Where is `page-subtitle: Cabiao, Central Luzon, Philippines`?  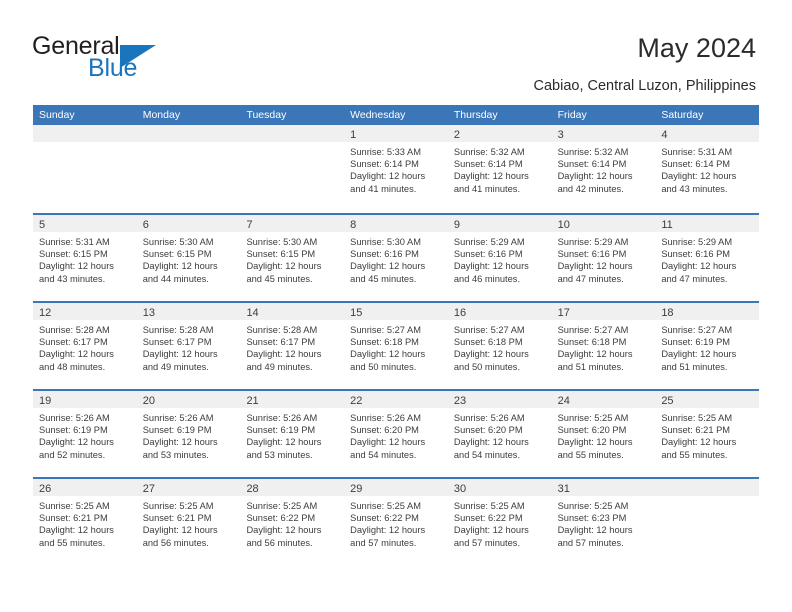
page-subtitle: Cabiao, Central Luzon, Philippines is located at coordinates (644, 86).